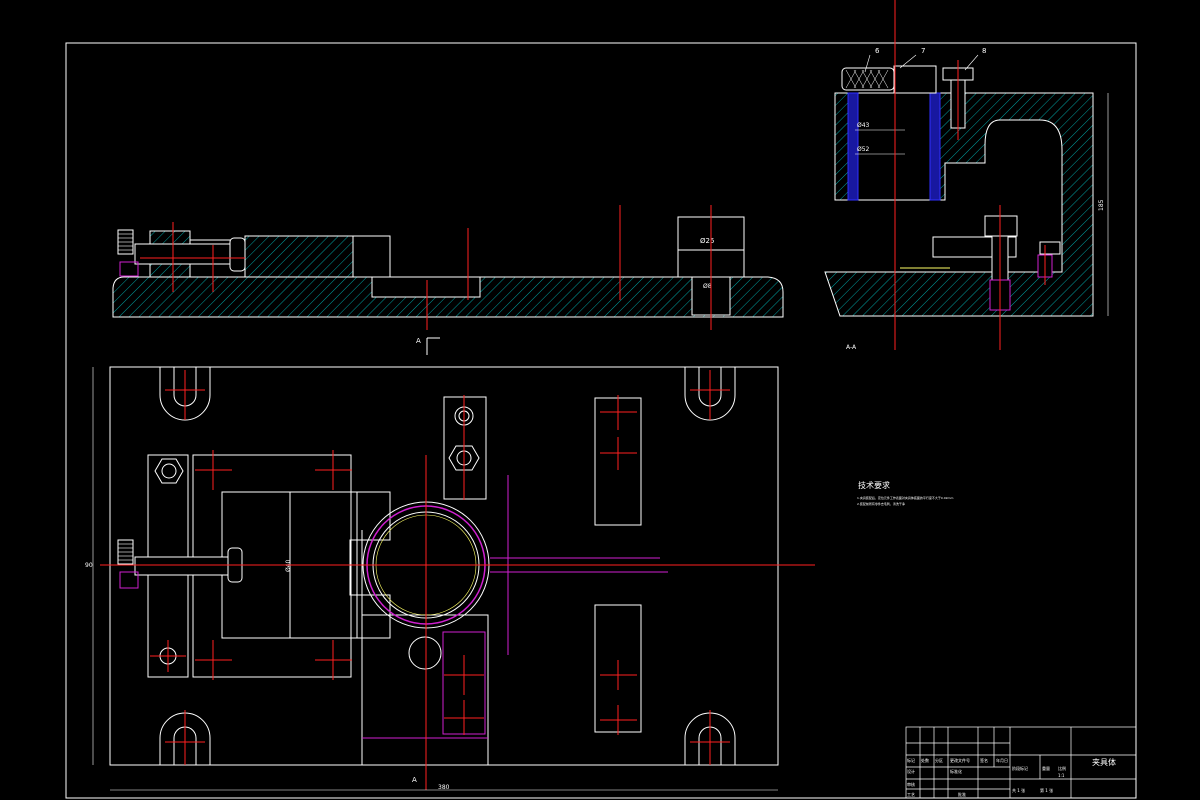 The height and width of the screenshot is (800, 1200). Describe the element at coordinates (984, 51) in the screenshot. I see `part-number-8: 8` at that location.